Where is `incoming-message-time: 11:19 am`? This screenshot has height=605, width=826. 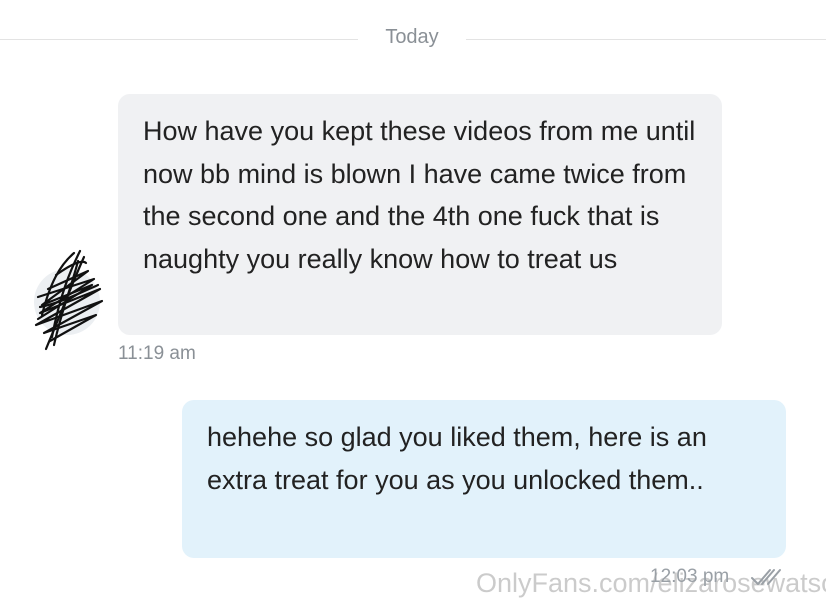 incoming-message-time: 11:19 am is located at coordinates (157, 353).